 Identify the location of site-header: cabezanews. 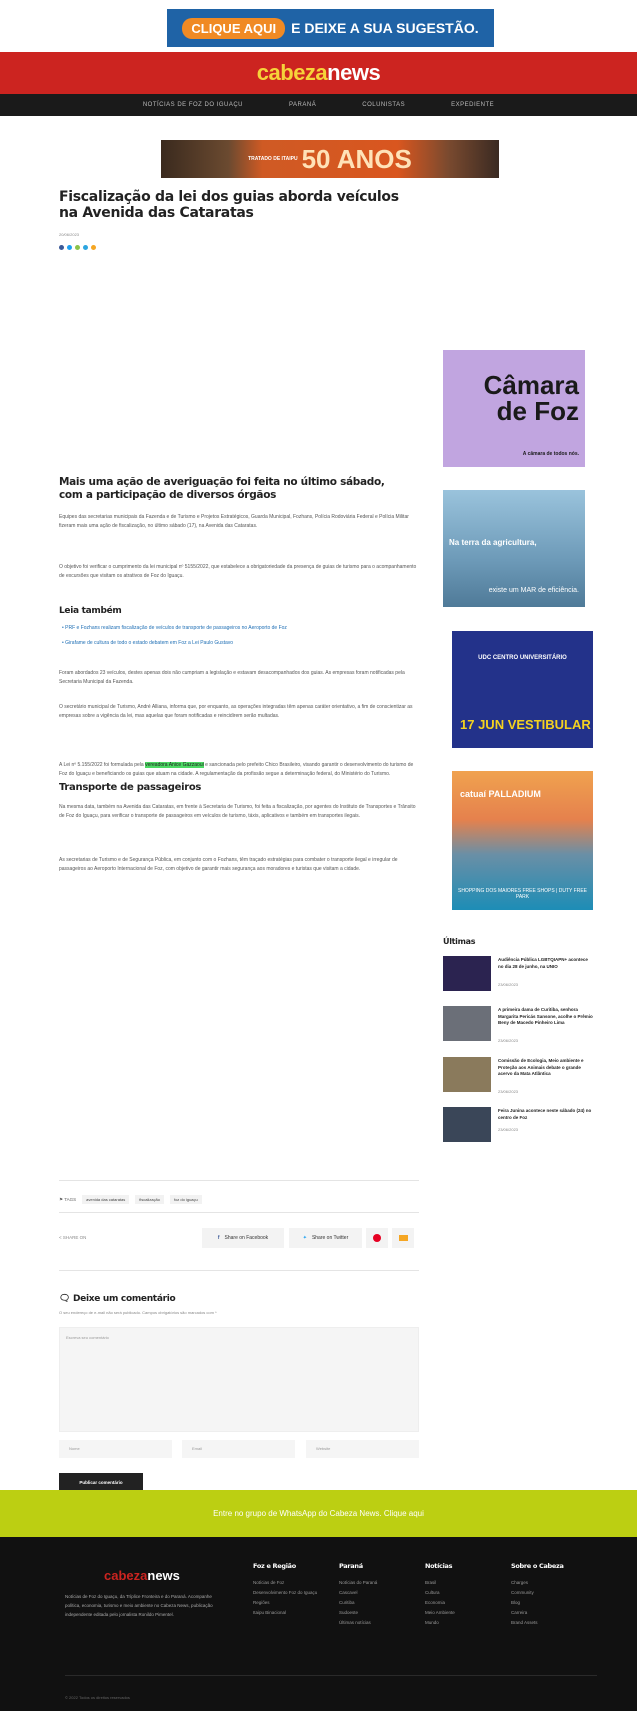
(318, 73).